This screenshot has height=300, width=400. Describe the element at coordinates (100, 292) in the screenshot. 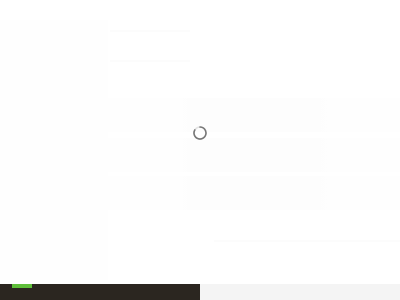

I see `bottom-bar` at that location.